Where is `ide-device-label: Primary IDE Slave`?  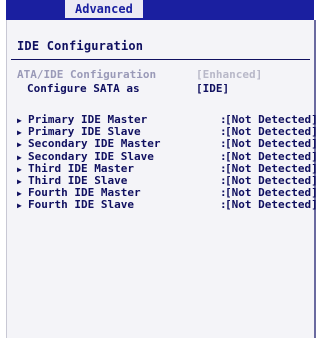
ide-device-label: Primary IDE Slave is located at coordinates (84, 132).